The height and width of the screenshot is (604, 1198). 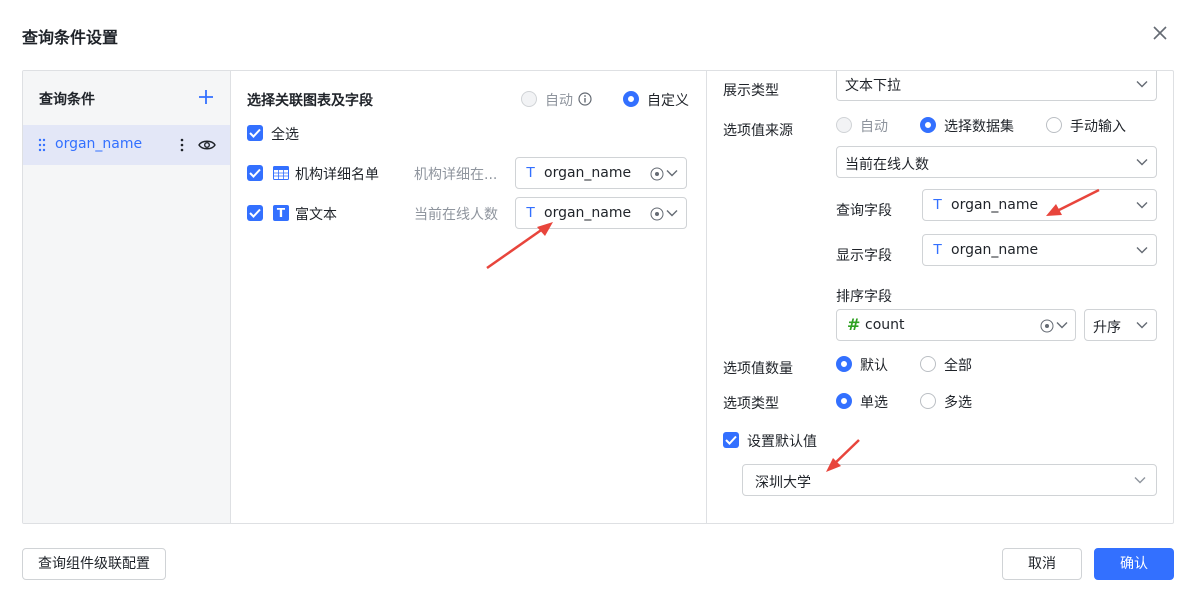 I want to click on display-field-label: 显示字段, so click(x=864, y=256).